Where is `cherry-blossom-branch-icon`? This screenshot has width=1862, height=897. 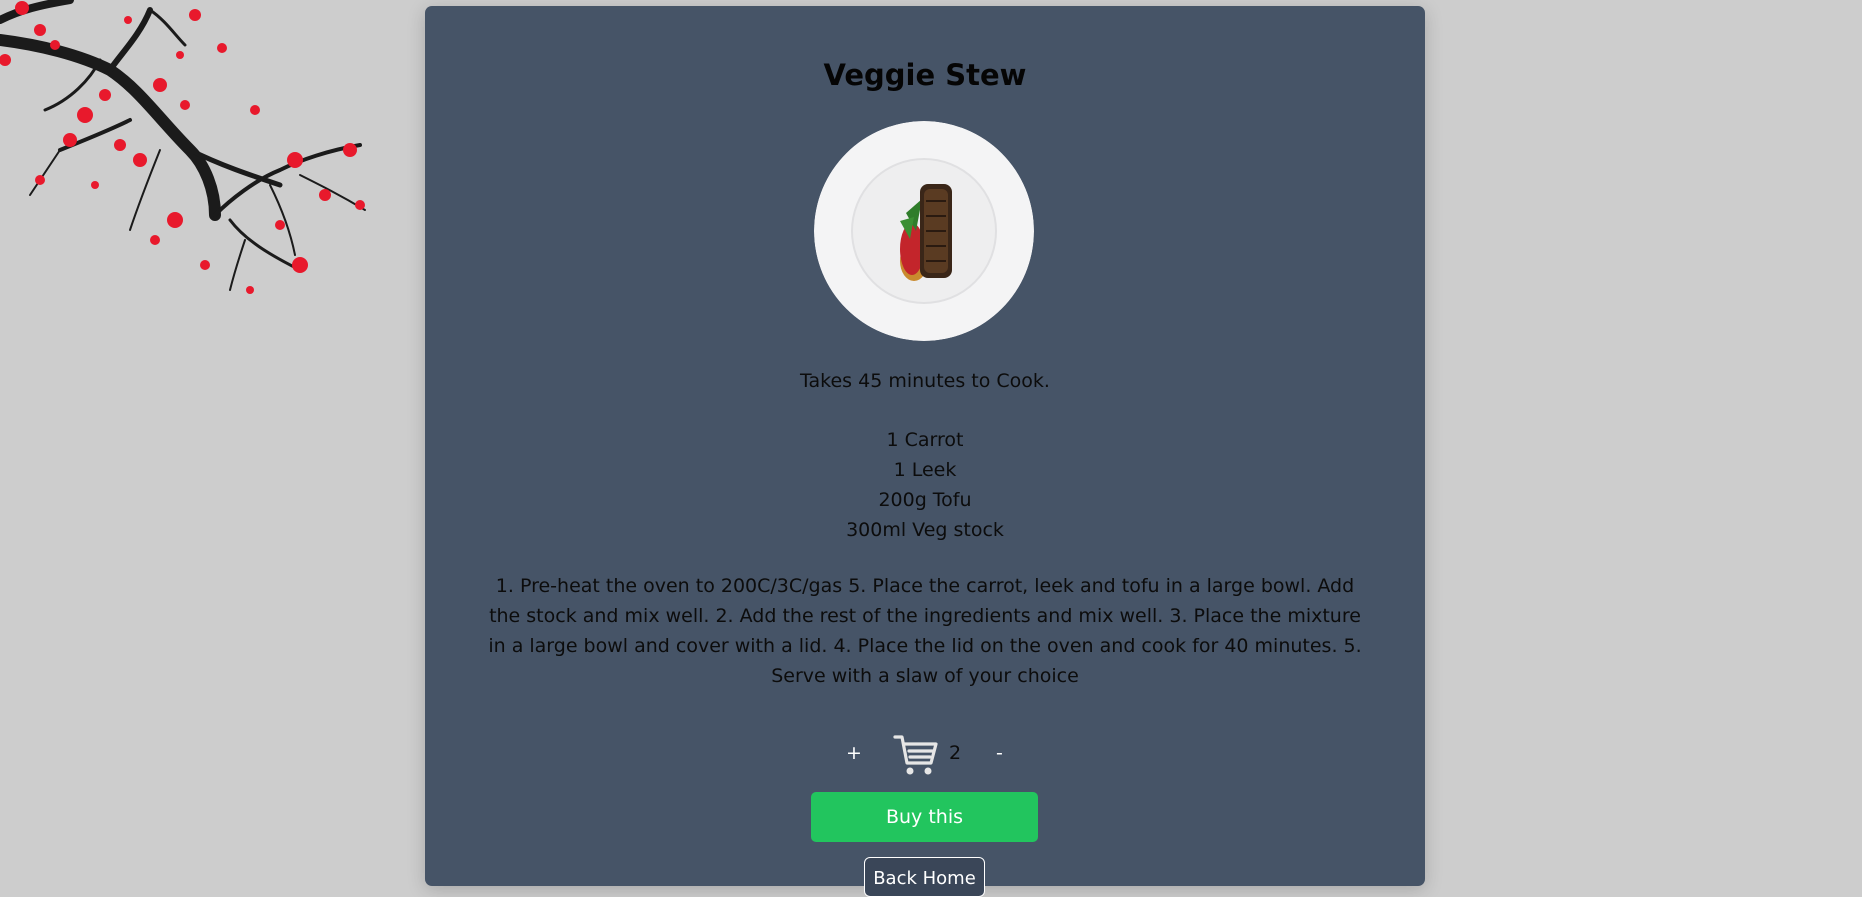 cherry-blossom-branch-icon is located at coordinates (183, 147).